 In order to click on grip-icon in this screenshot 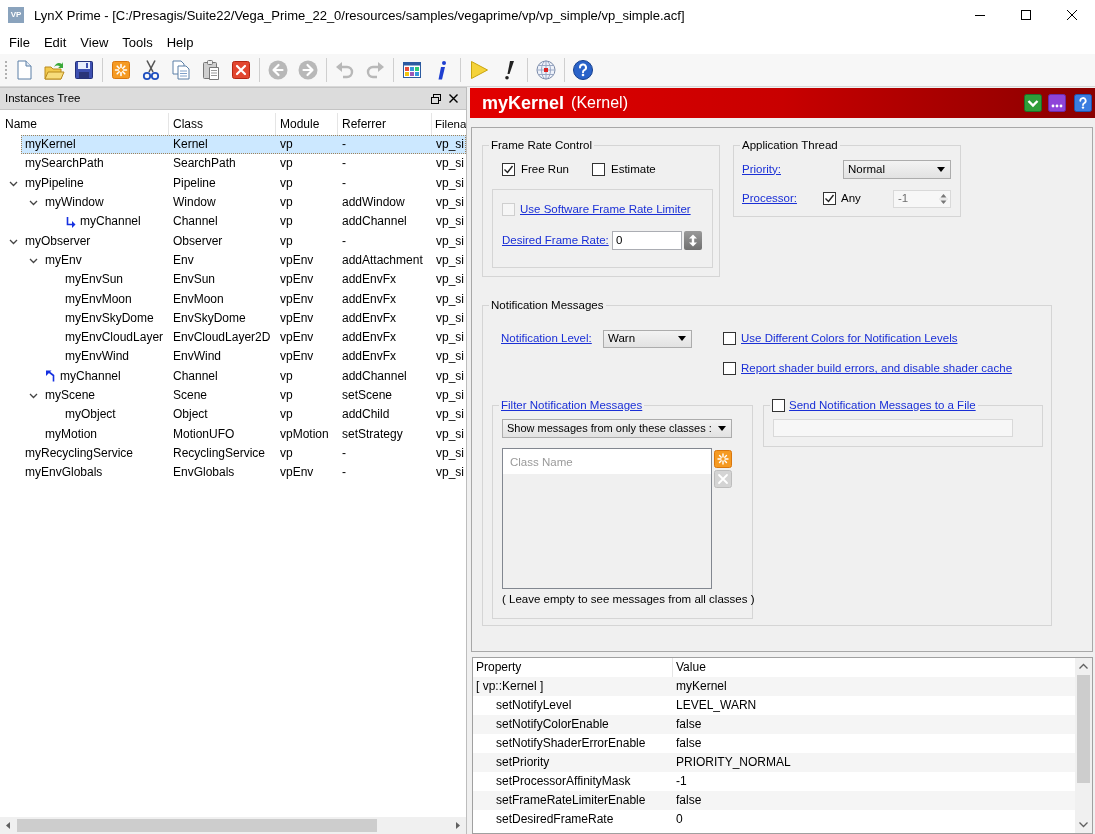, I will do `click(6, 70)`.